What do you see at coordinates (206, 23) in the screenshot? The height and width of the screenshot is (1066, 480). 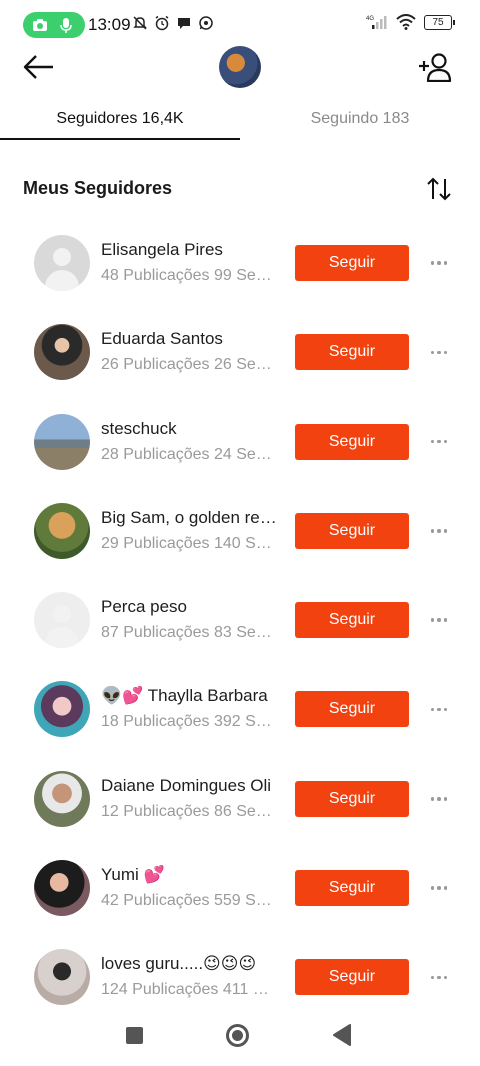 I see `whatsapp-icon` at bounding box center [206, 23].